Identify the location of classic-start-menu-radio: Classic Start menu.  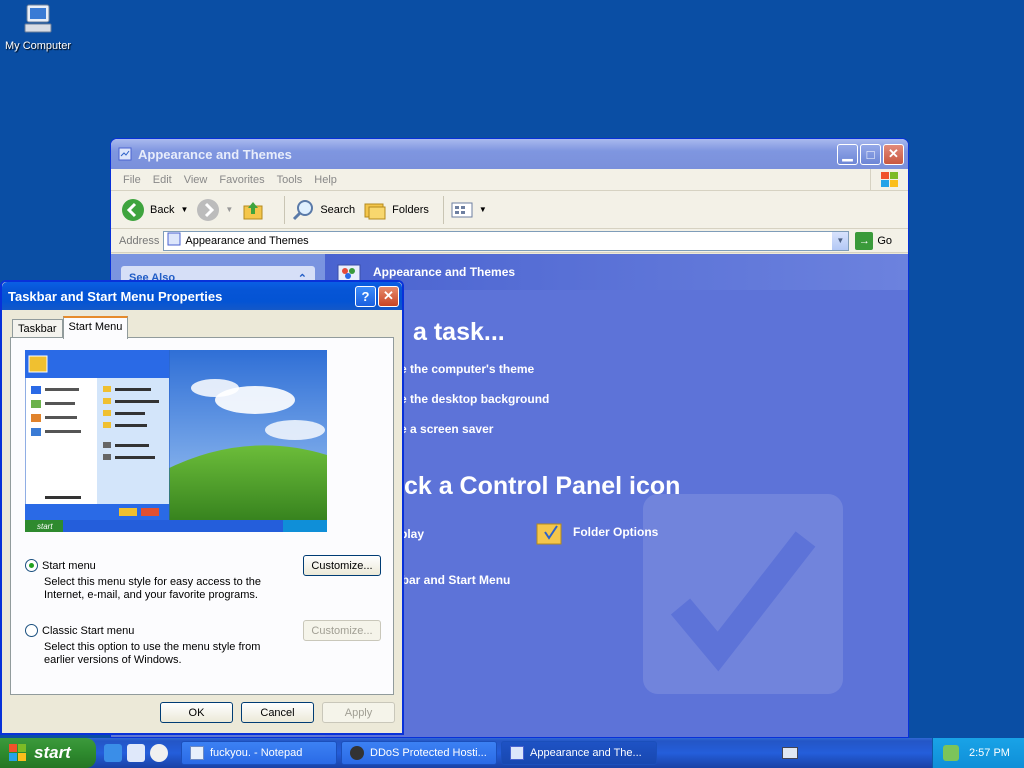
(79, 630).